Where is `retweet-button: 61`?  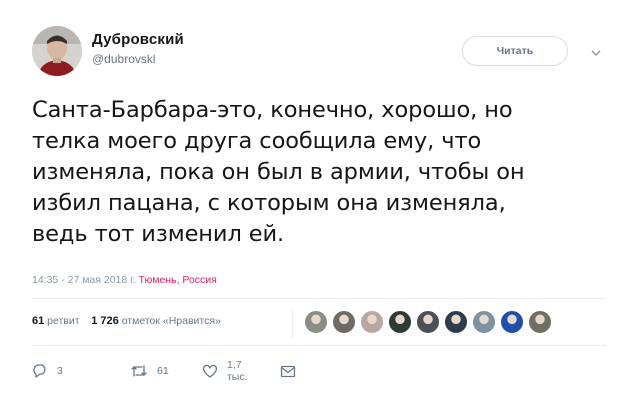
retweet-button: 61 is located at coordinates (149, 371).